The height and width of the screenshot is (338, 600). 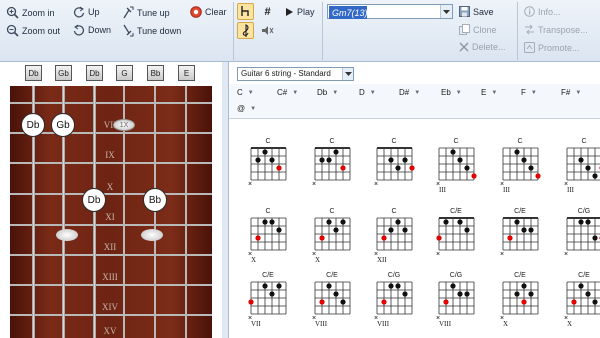 What do you see at coordinates (246, 108) in the screenshot?
I see `root-note-more: @ ▼` at bounding box center [246, 108].